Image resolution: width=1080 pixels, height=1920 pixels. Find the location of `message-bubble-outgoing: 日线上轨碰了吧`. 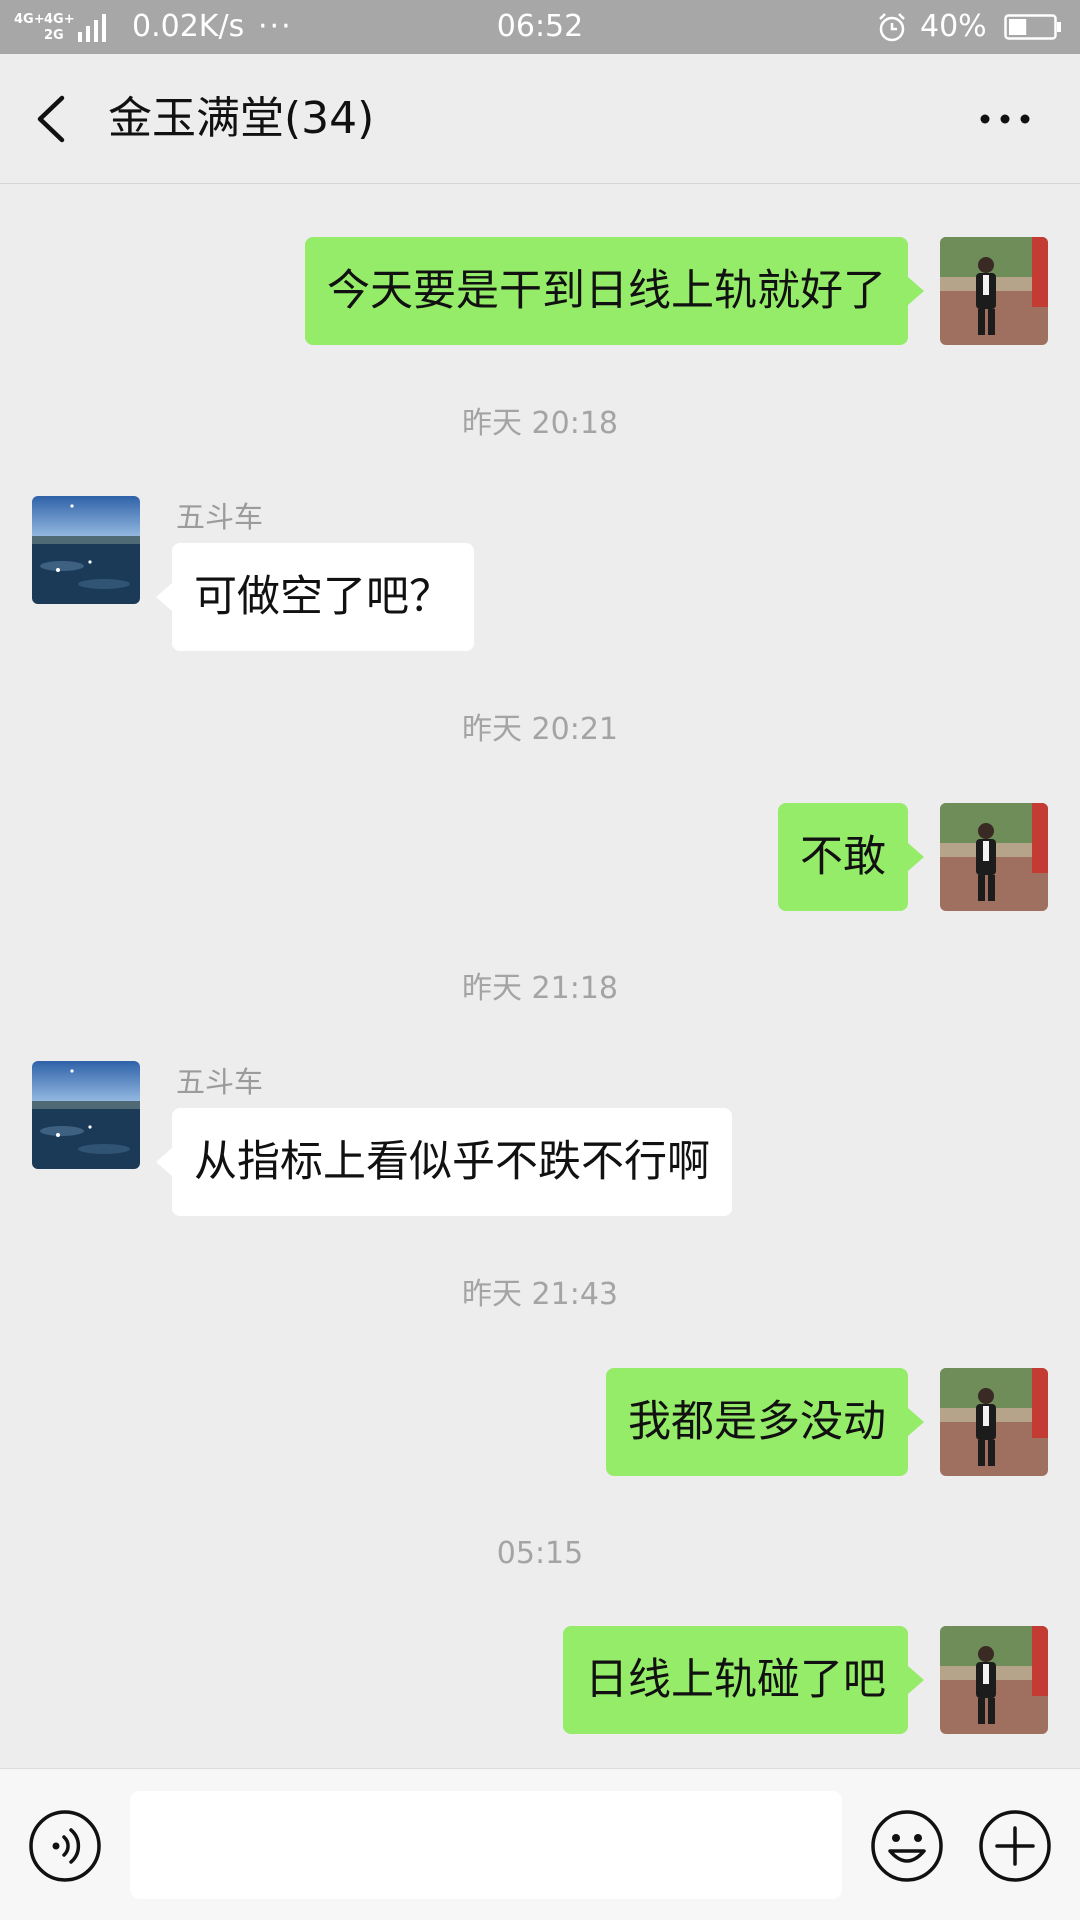

message-bubble-outgoing: 日线上轨碰了吧 is located at coordinates (743, 1680).